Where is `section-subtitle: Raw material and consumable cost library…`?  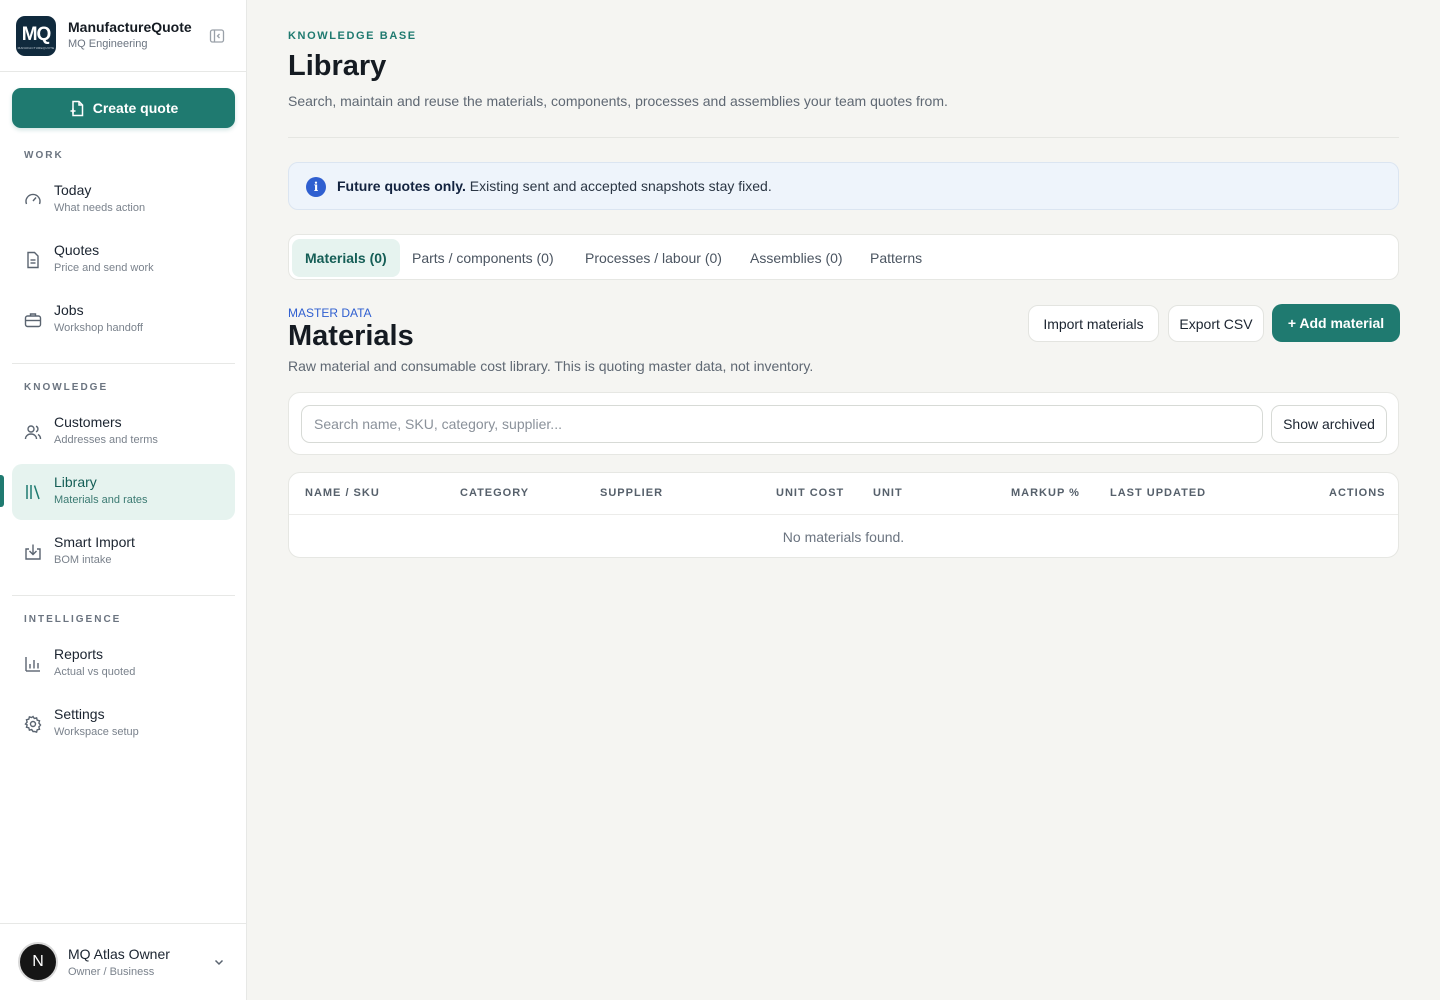 section-subtitle: Raw material and consumable cost library… is located at coordinates (551, 366).